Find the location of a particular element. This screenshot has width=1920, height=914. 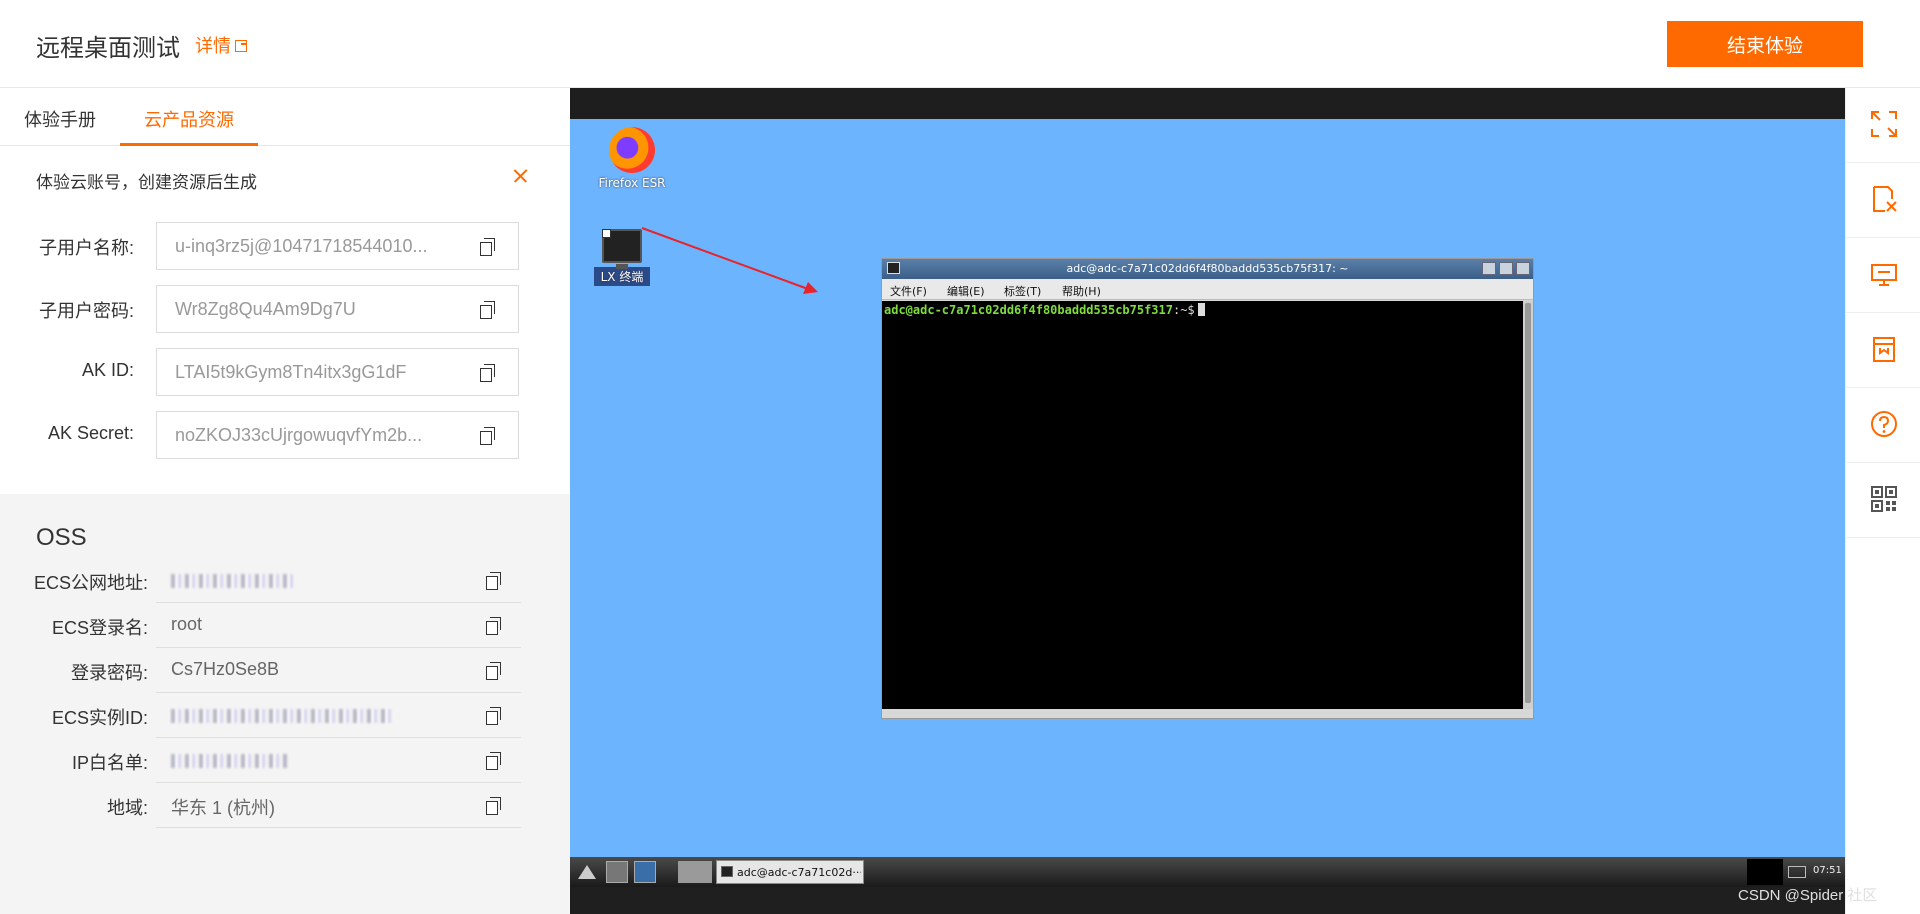

oss-label: 登录密码: is located at coordinates (109, 673).